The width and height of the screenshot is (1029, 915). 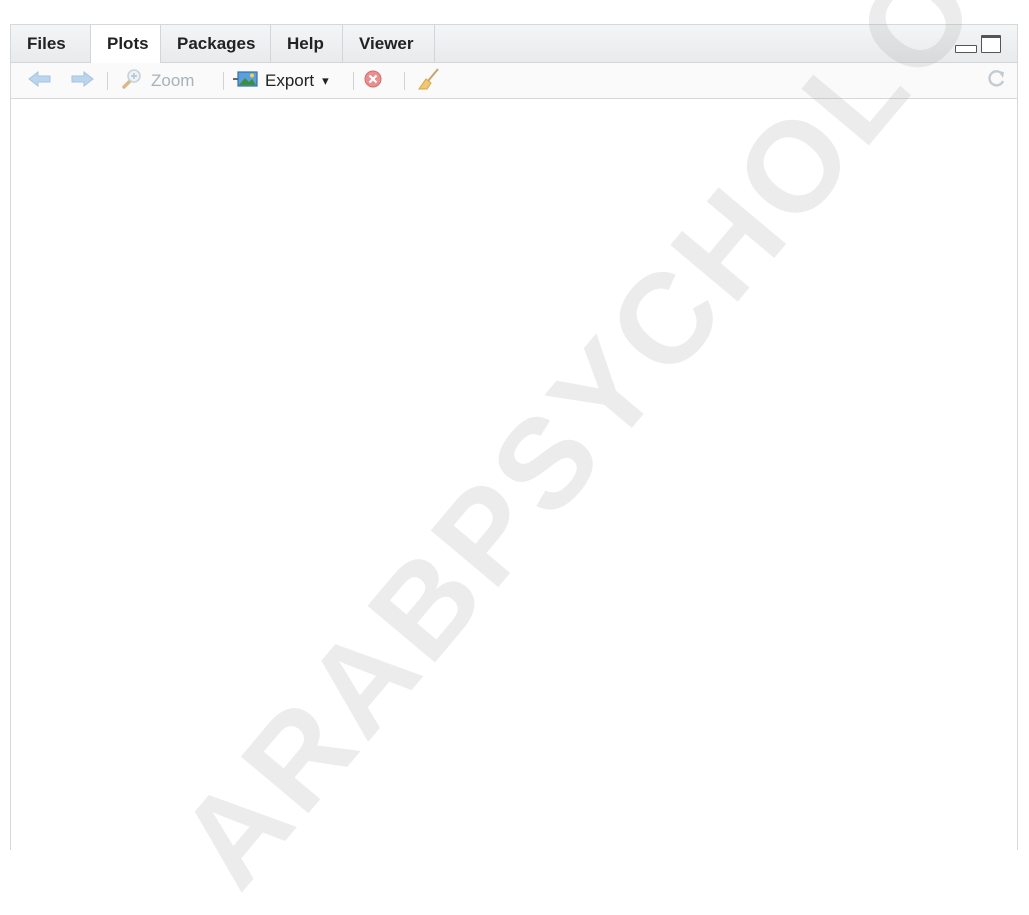 What do you see at coordinates (216, 44) in the screenshot?
I see `tab-packages: Packages` at bounding box center [216, 44].